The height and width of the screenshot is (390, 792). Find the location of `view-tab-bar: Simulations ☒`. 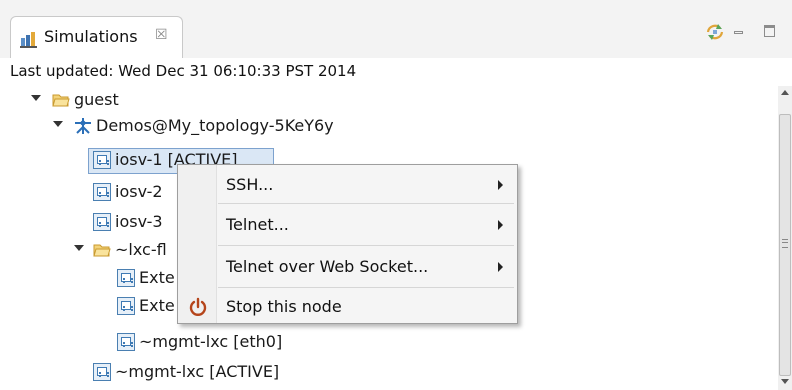

view-tab-bar: Simulations ☒ is located at coordinates (396, 29).